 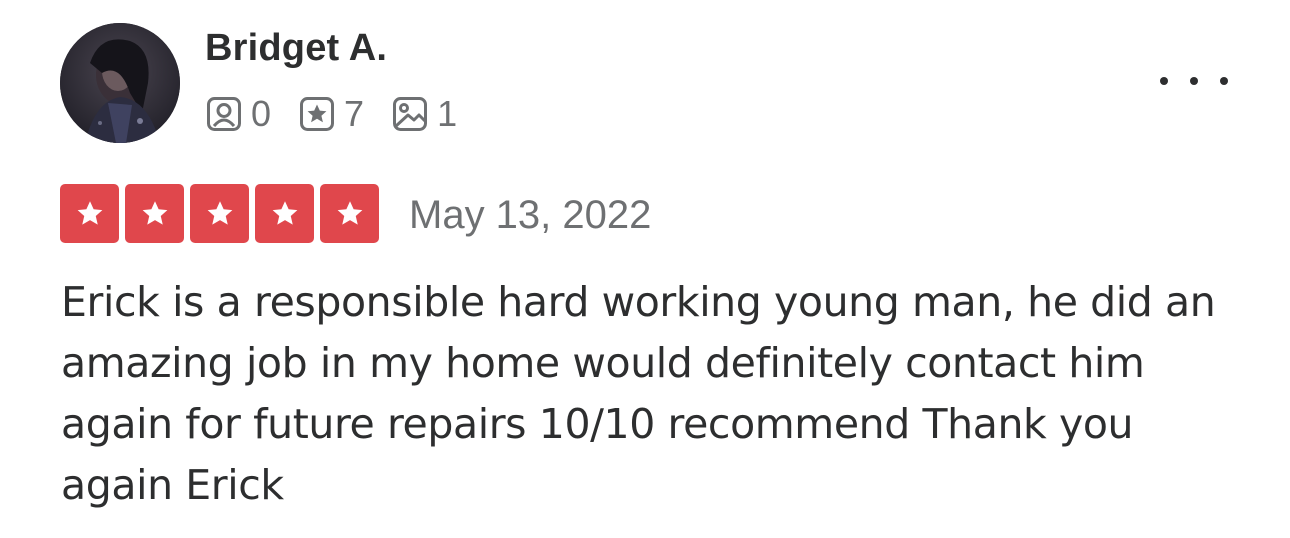 I want to click on photos-stat: 1, so click(x=424, y=114).